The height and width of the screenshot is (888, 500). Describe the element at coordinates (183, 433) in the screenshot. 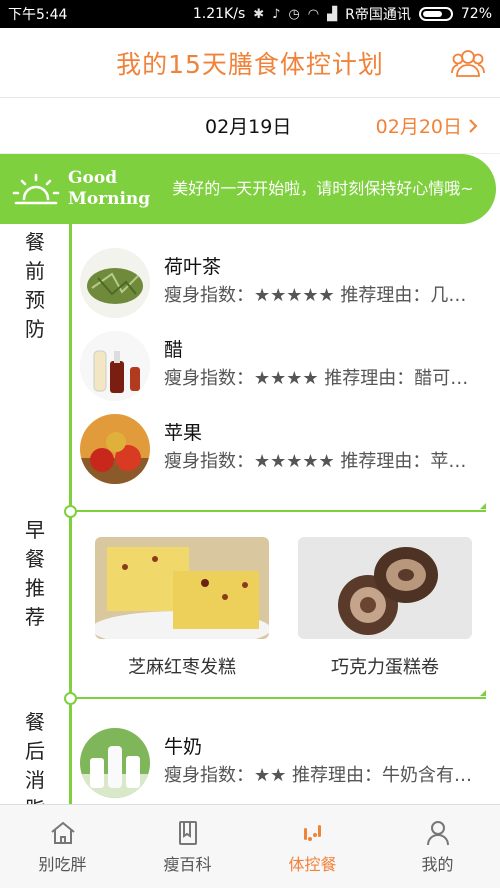

I see `item-name: 苹果` at that location.